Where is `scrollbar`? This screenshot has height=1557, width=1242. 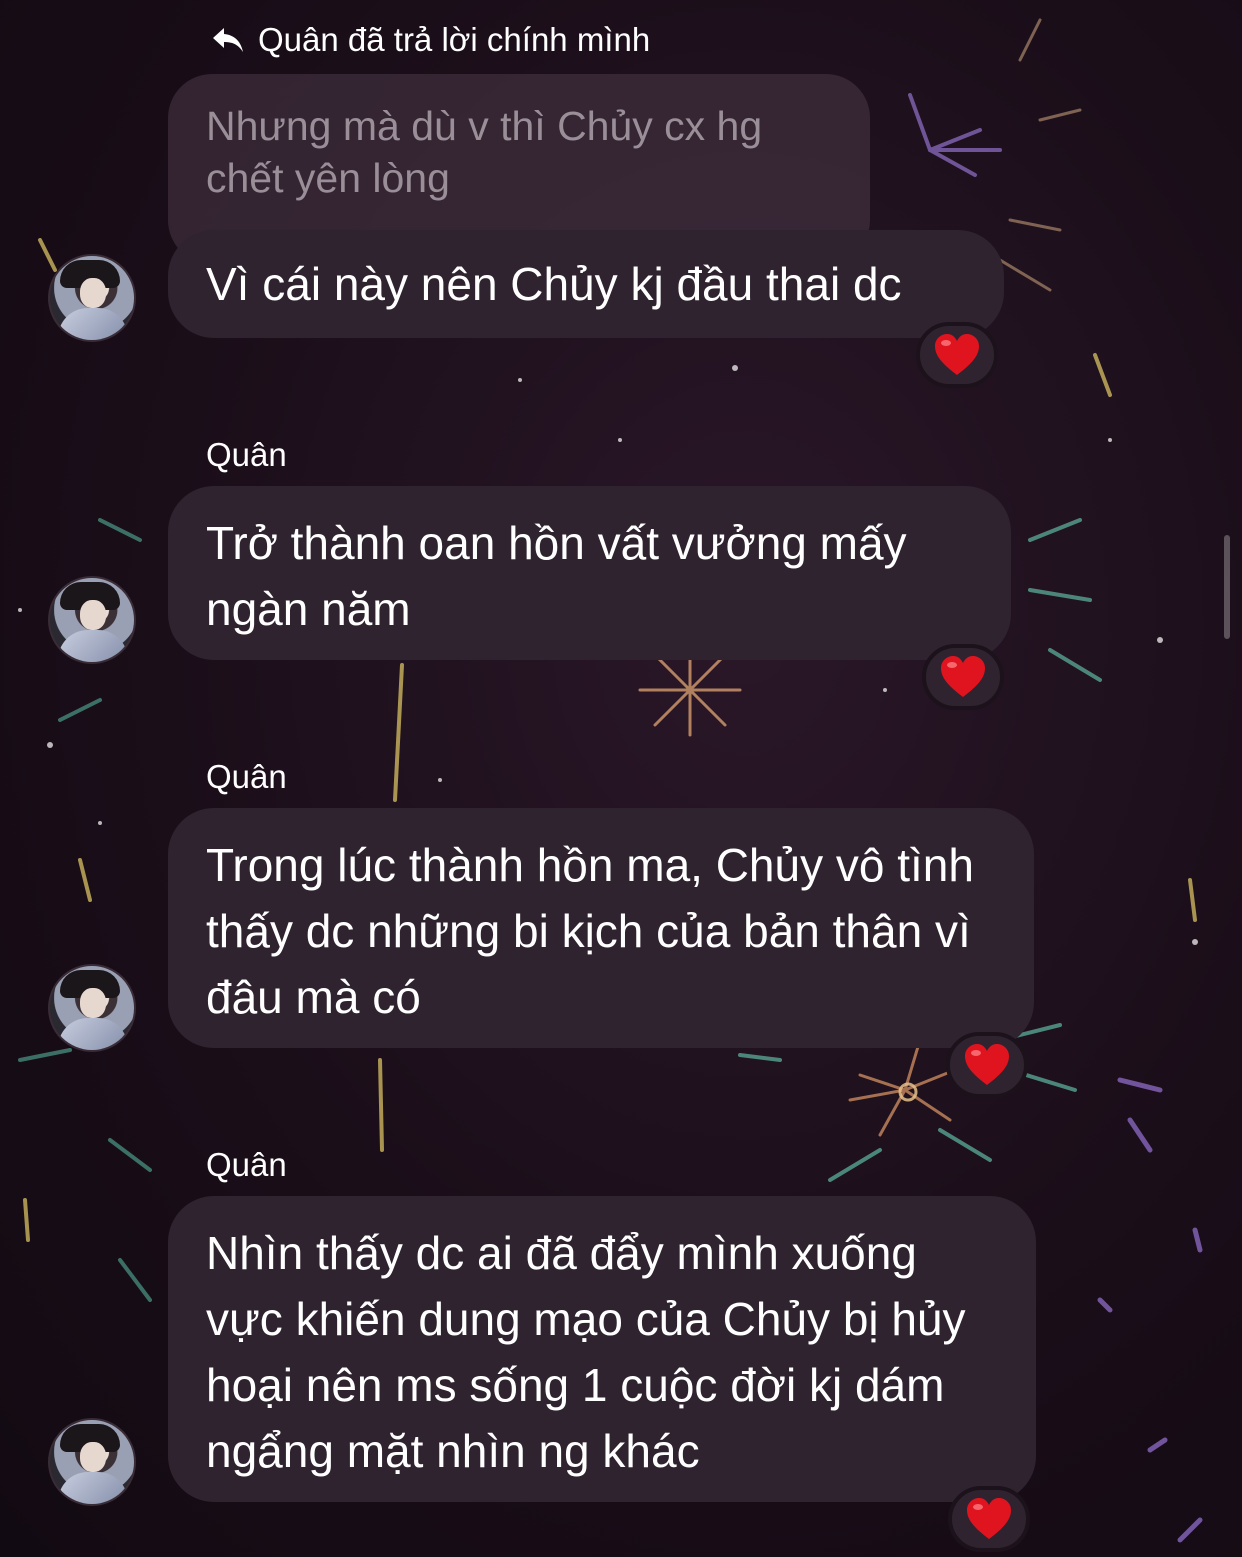 scrollbar is located at coordinates (1227, 587).